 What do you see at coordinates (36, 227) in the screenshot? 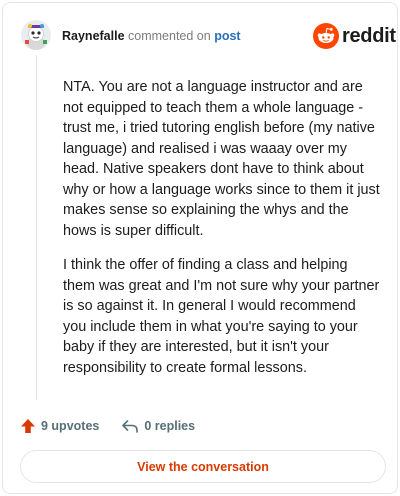
I see `thread-line` at bounding box center [36, 227].